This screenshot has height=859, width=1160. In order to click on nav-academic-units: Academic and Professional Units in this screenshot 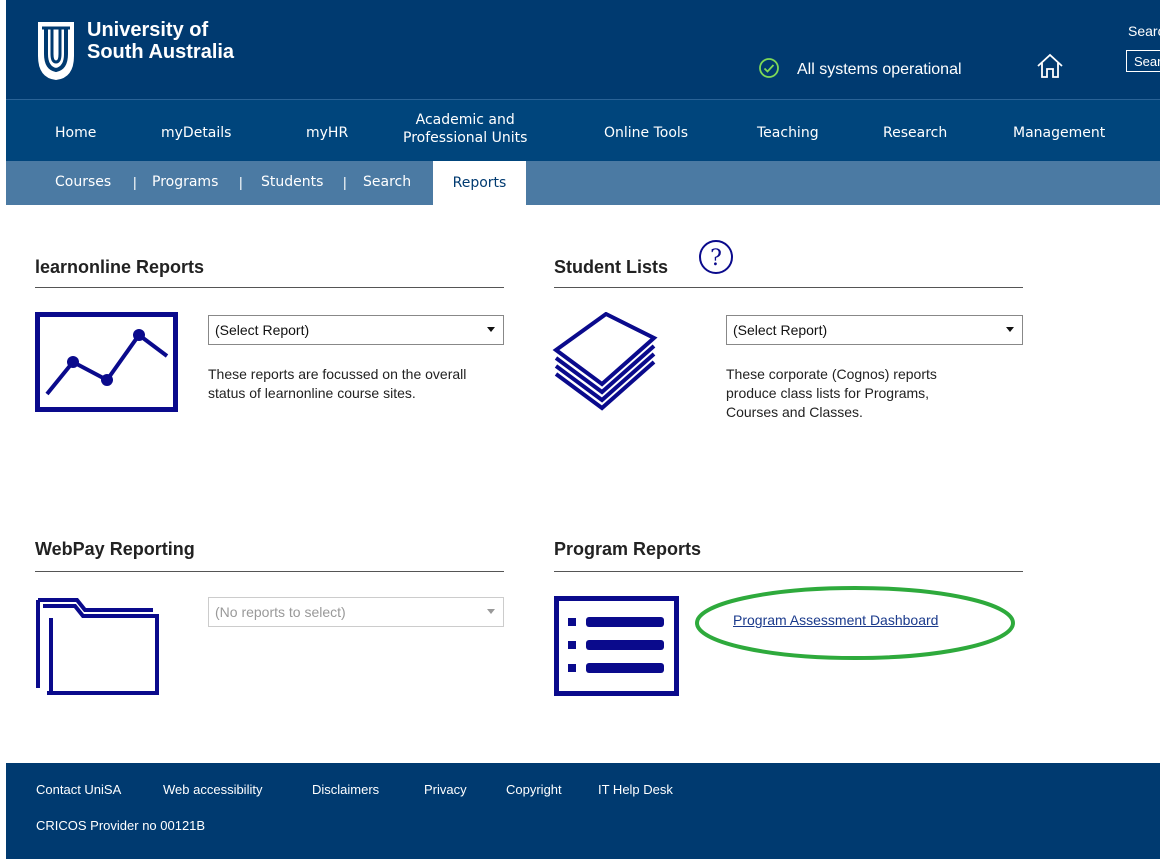, I will do `click(465, 129)`.